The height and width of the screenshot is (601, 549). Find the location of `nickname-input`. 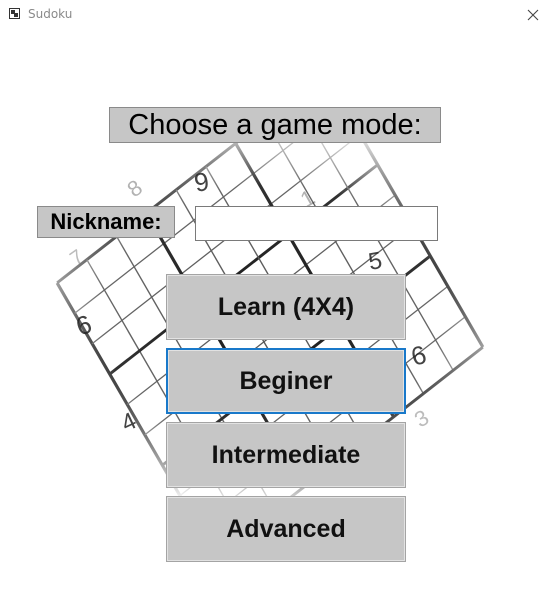

nickname-input is located at coordinates (316, 223).